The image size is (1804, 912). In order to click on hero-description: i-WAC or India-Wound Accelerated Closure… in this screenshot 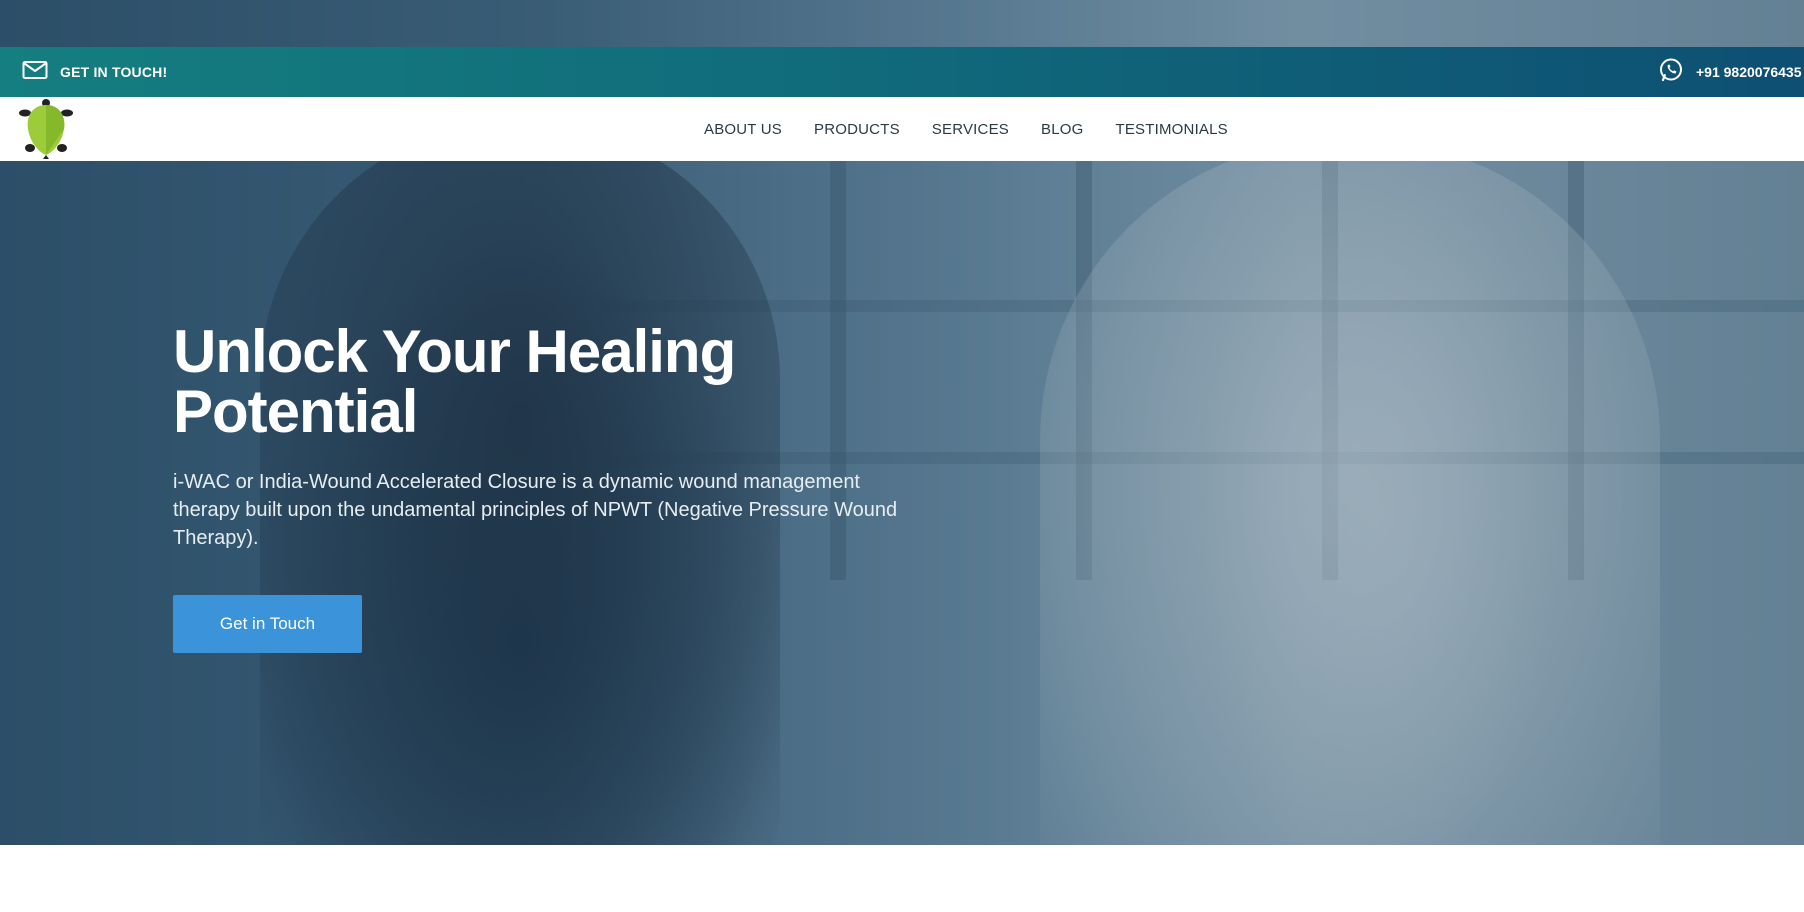, I will do `click(535, 510)`.